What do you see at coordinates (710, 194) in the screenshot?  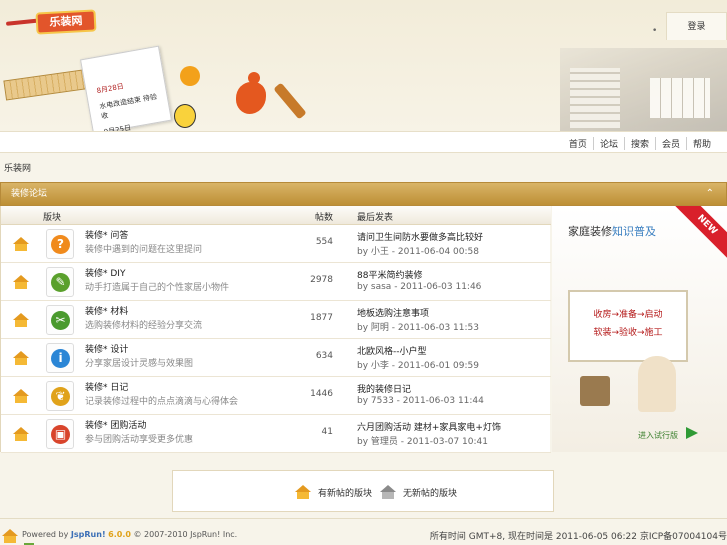 I see `chevron-up-icon: ⌃` at bounding box center [710, 194].